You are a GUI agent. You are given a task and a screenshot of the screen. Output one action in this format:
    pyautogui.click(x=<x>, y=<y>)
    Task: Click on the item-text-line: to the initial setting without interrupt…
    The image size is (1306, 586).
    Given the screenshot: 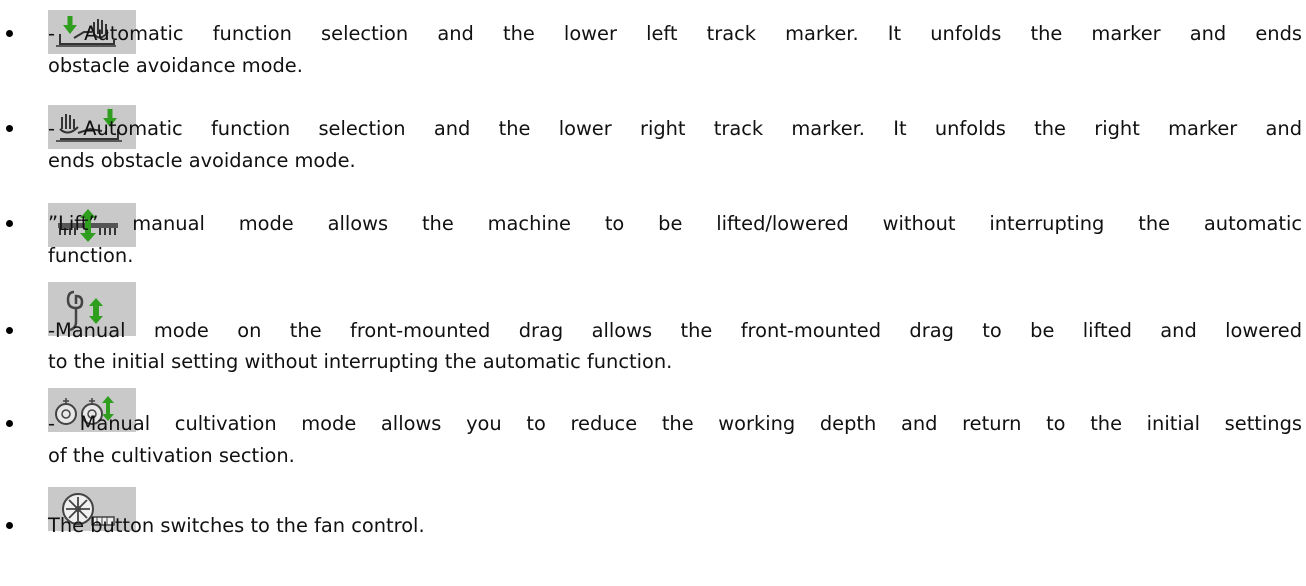 What is the action you would take?
    pyautogui.click(x=360, y=361)
    